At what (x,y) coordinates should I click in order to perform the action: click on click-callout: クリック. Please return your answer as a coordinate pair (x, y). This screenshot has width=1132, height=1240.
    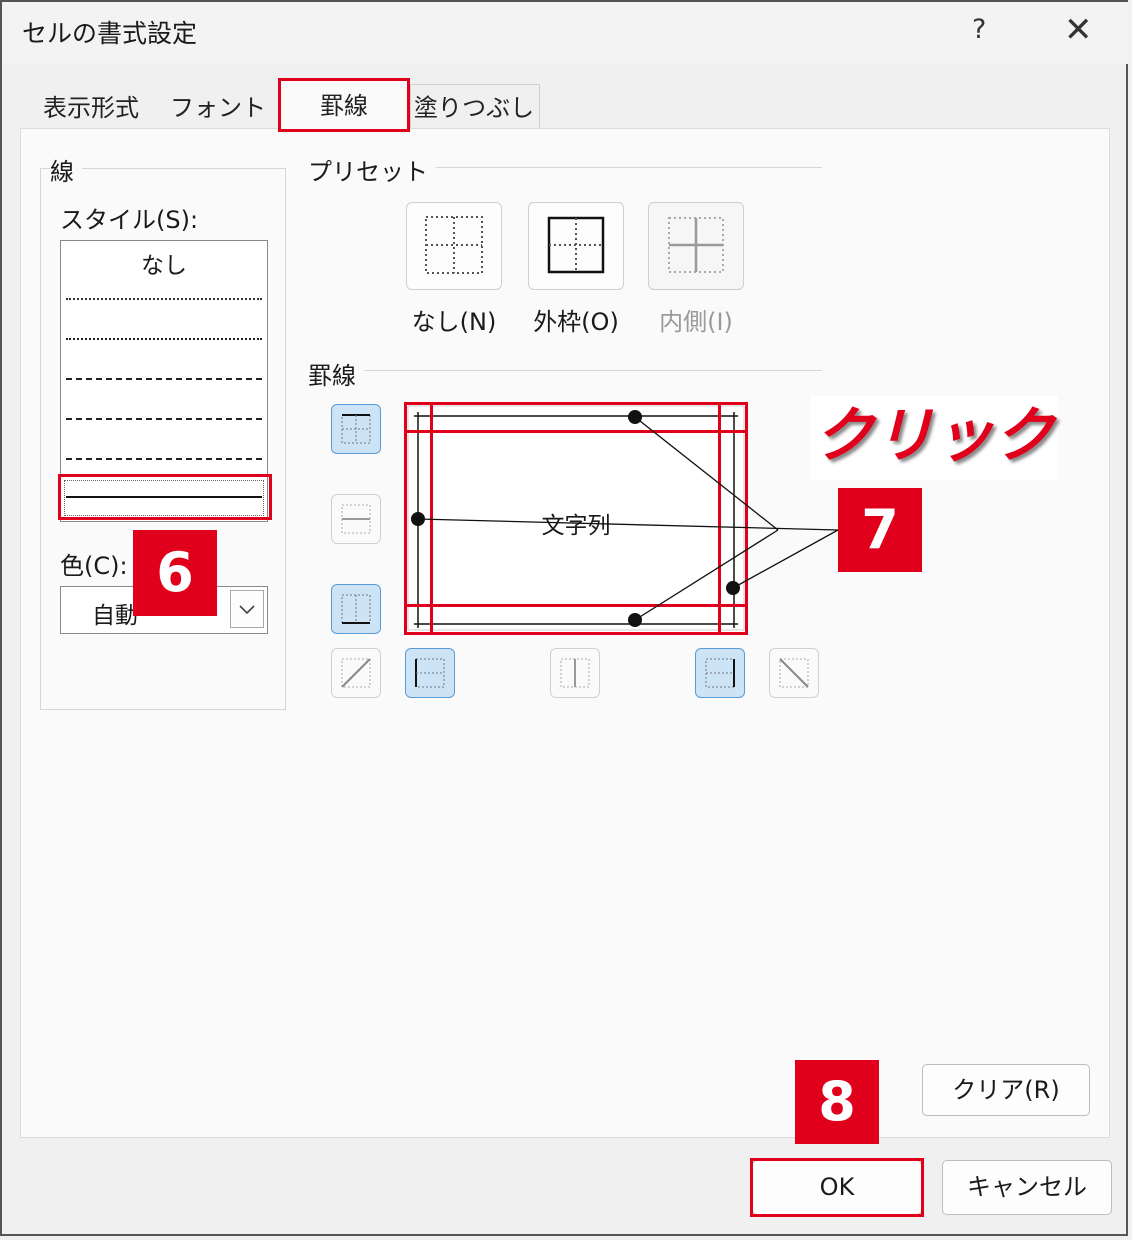
    Looking at the image, I should click on (934, 438).